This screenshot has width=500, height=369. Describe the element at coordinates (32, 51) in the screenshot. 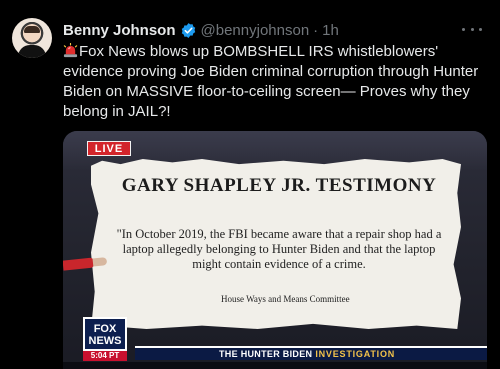

I see `avatar-shirt` at that location.